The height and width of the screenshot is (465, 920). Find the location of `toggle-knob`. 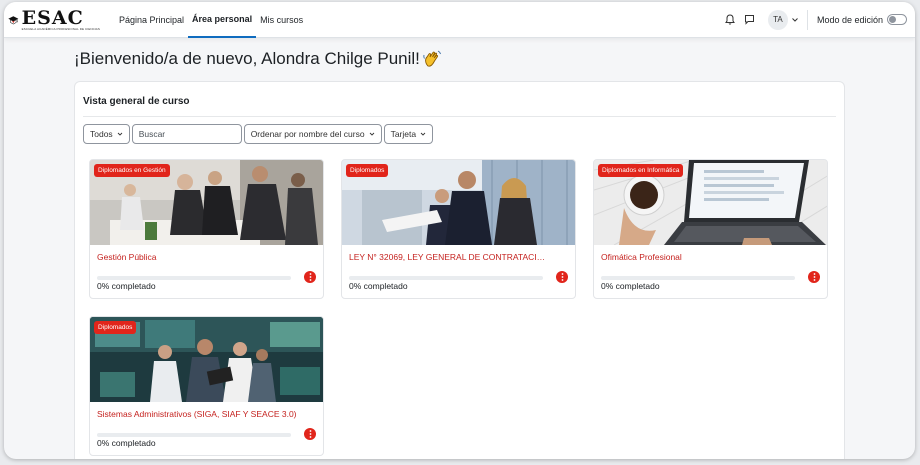

toggle-knob is located at coordinates (892, 19).